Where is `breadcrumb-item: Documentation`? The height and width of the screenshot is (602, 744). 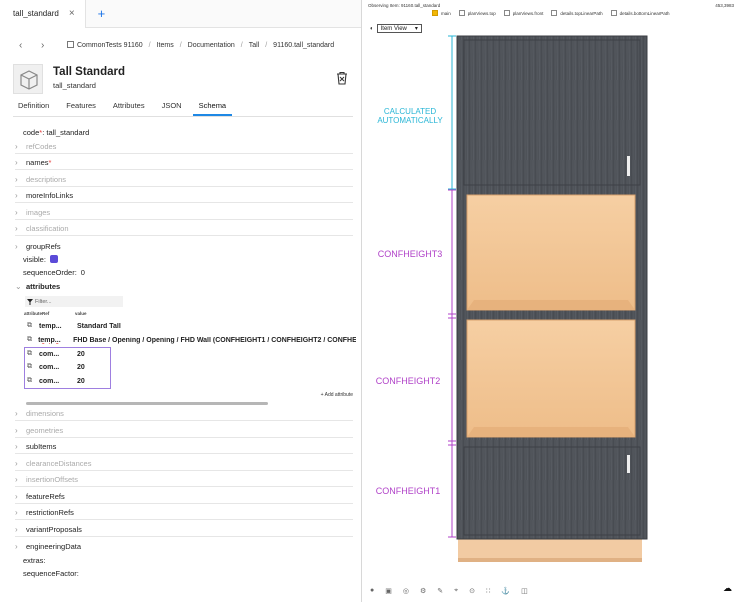
breadcrumb-item: Documentation is located at coordinates (211, 45).